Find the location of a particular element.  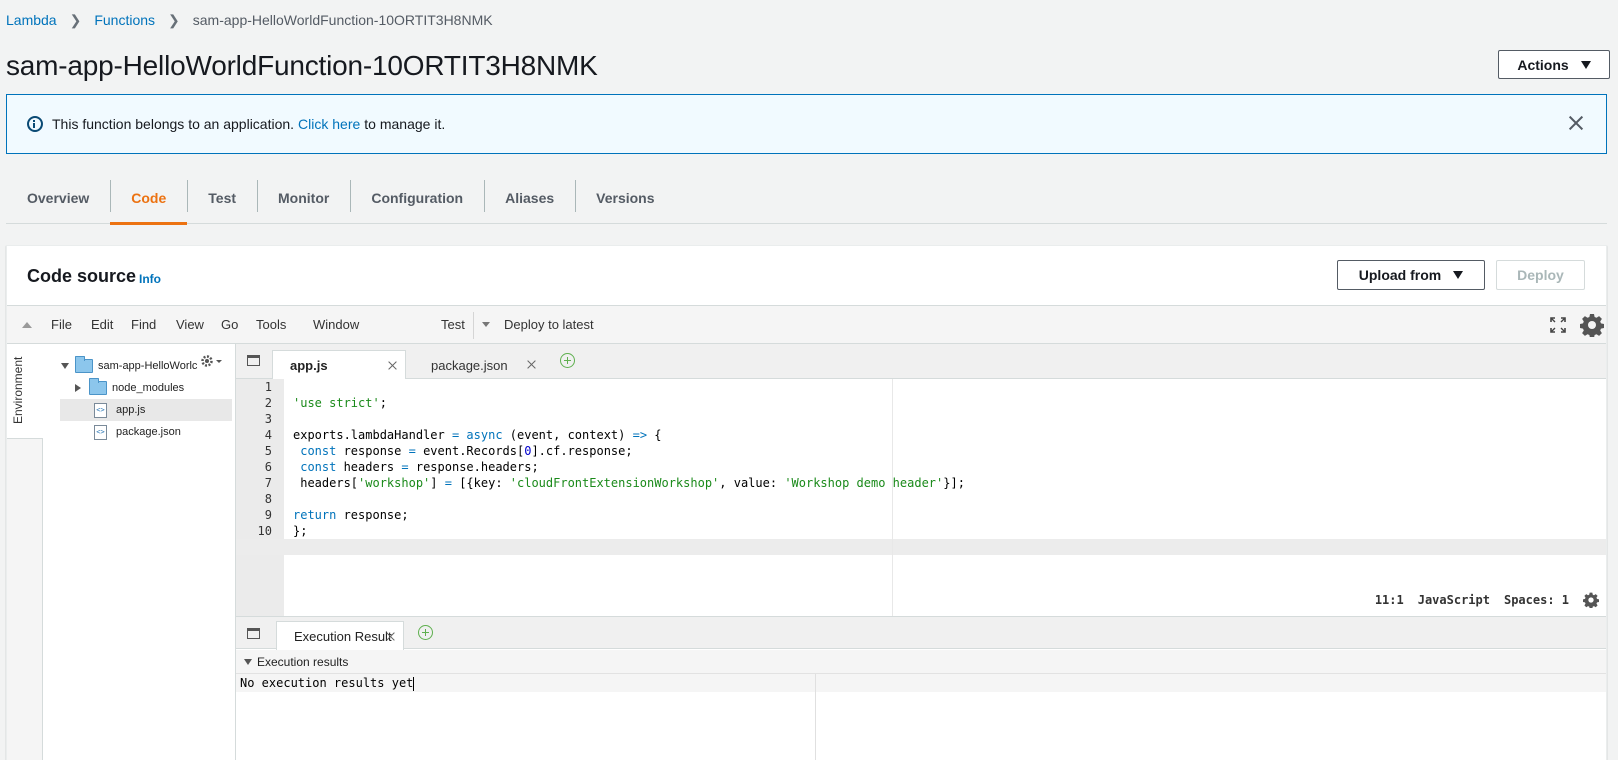

tree-item-label: package.json is located at coordinates (148, 432).